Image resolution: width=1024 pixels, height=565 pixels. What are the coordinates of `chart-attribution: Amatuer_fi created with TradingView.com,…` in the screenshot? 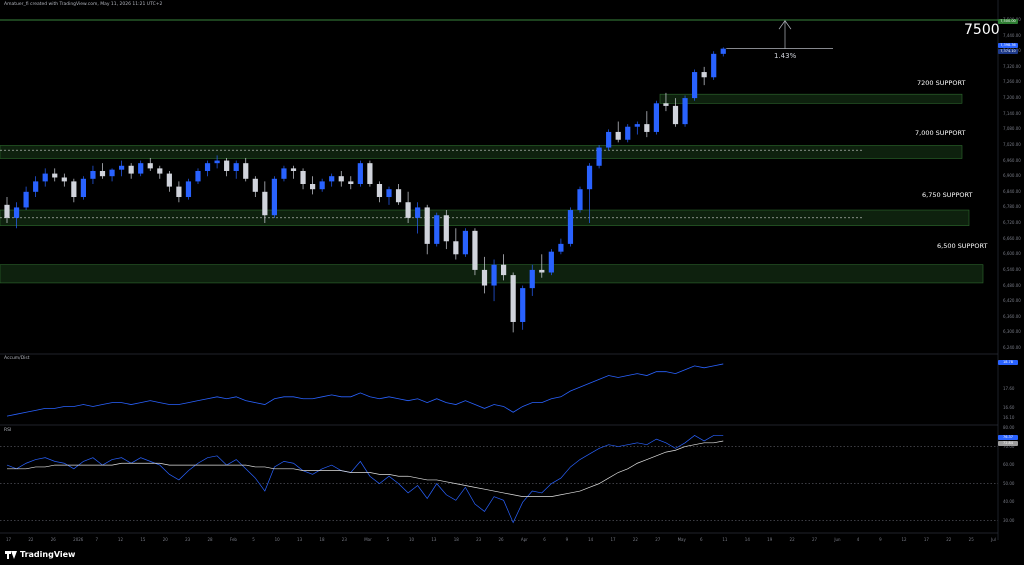 It's located at (83, 4).